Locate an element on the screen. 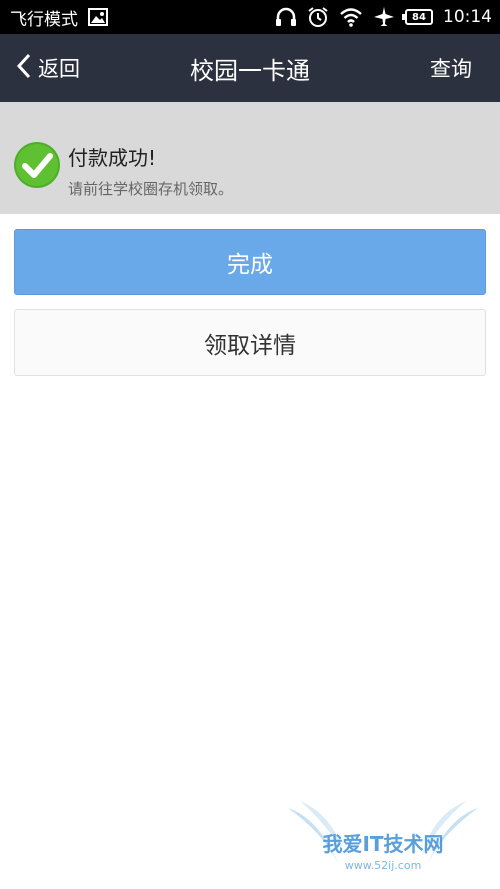 The width and height of the screenshot is (500, 889). watermark-logo: 我爱IT技术网 www.52ij.com is located at coordinates (383, 838).